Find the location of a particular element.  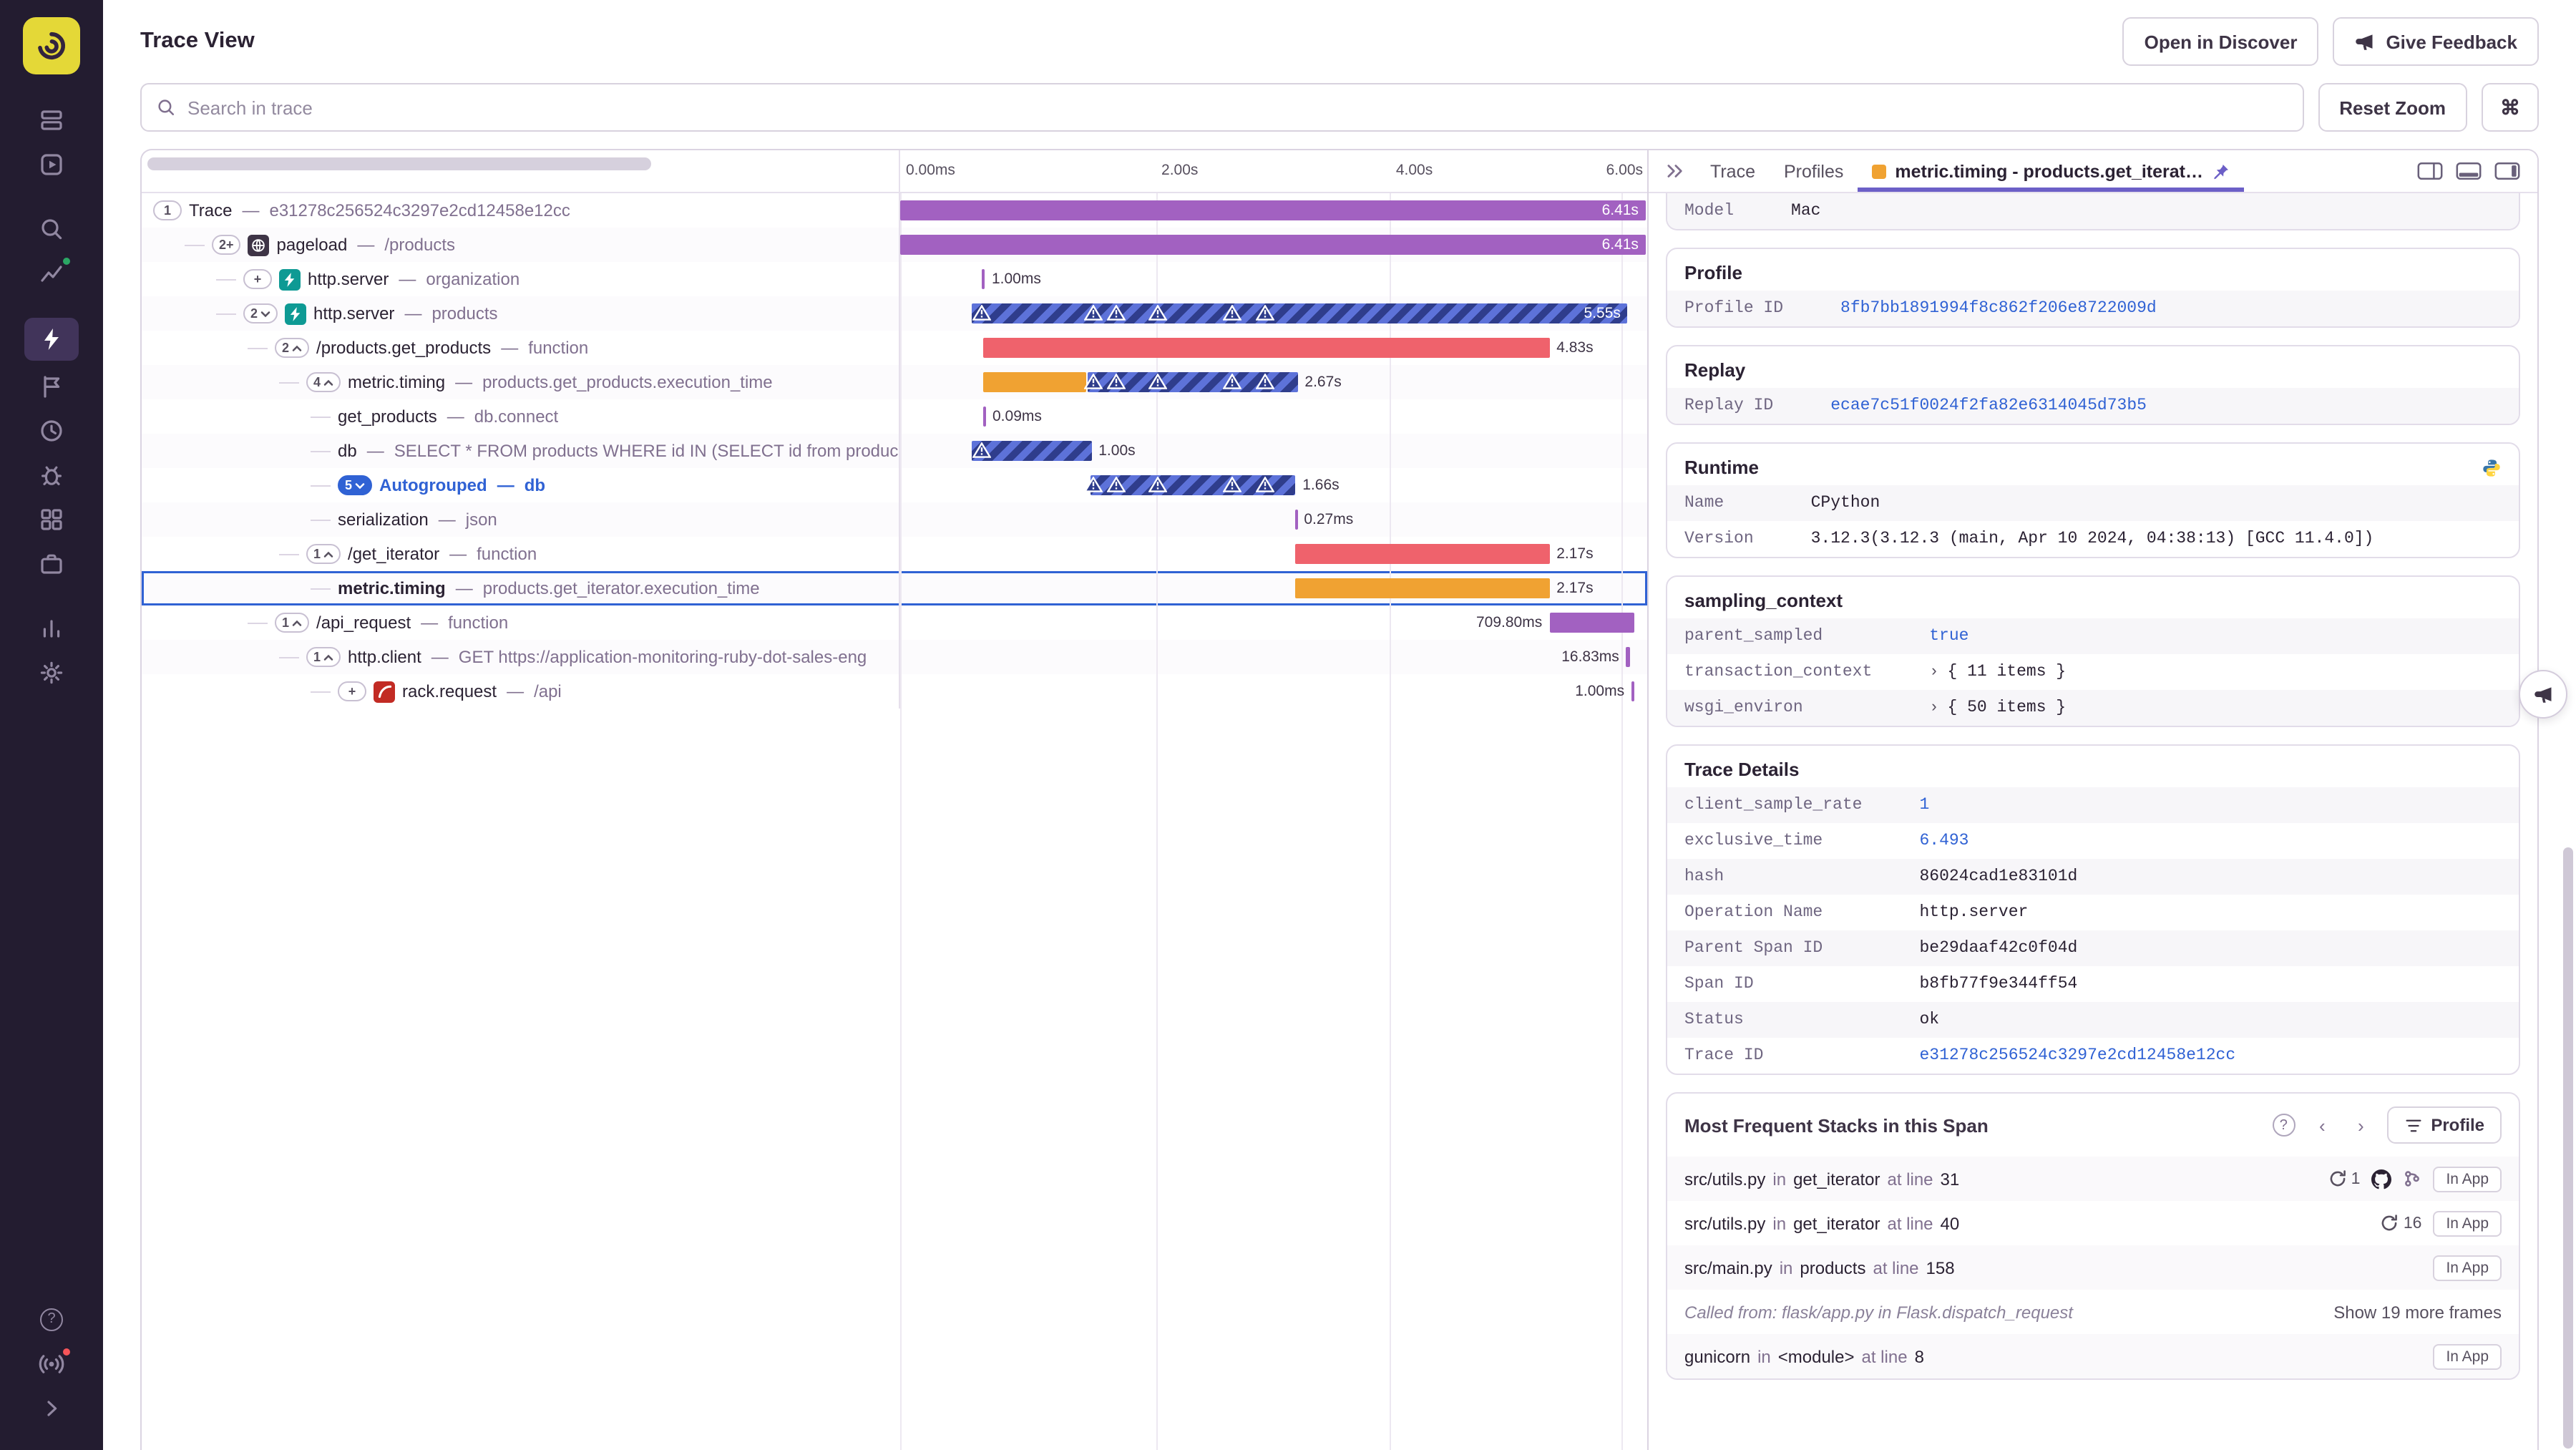

trace-row: 2/products.get_products — function 4.83s is located at coordinates (894, 348).